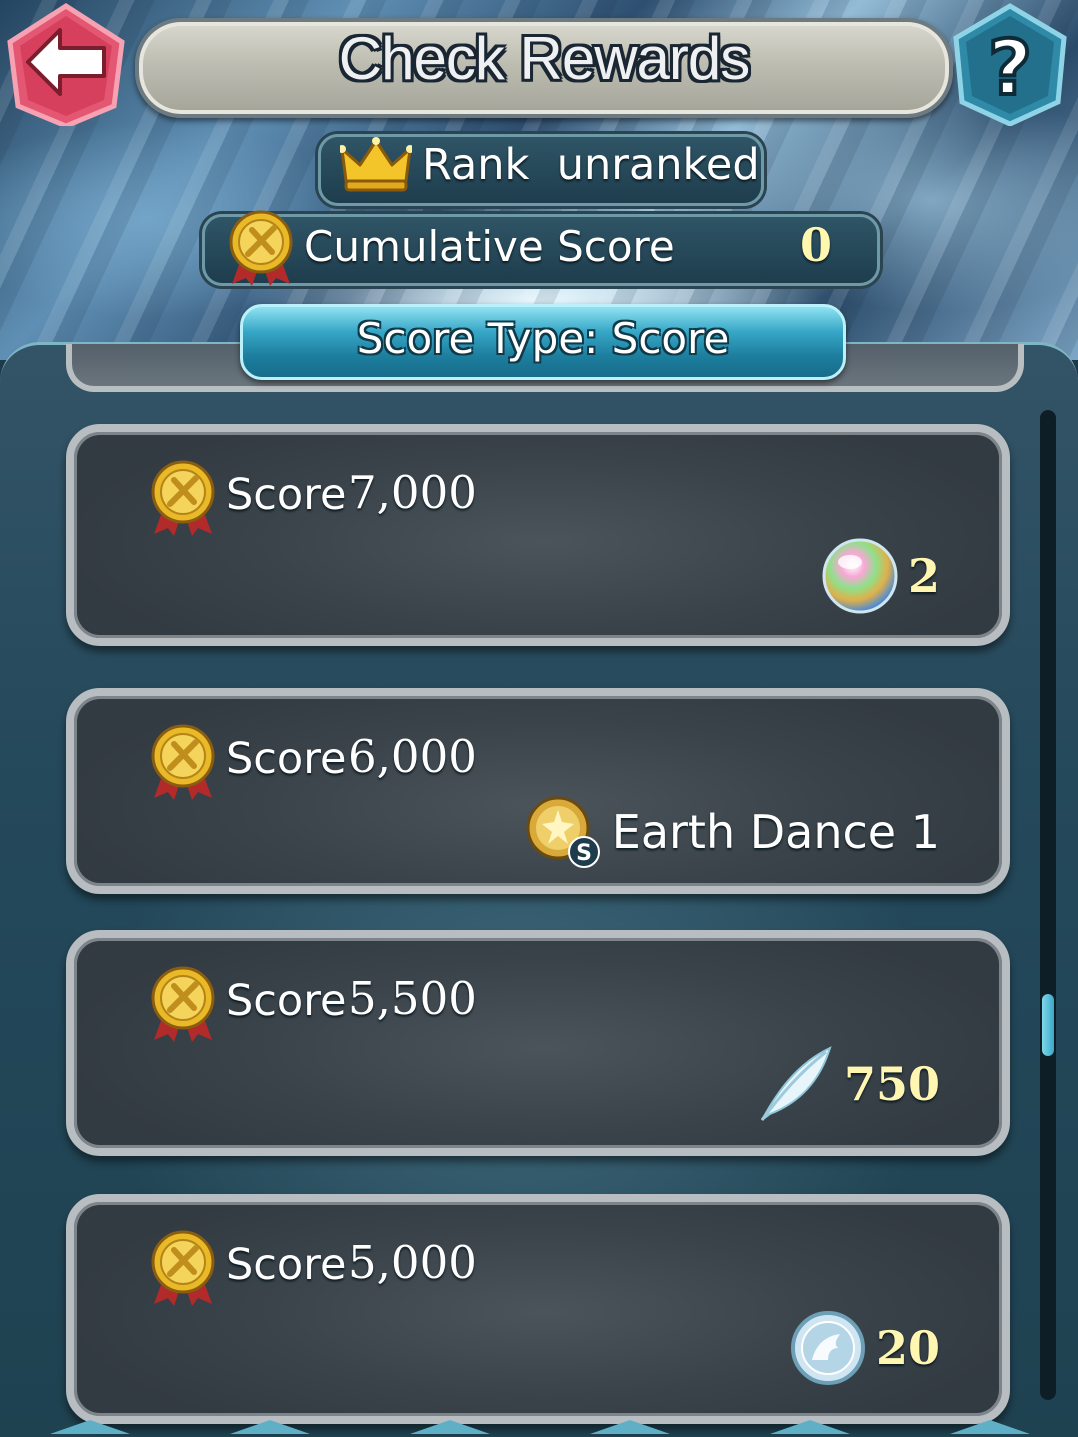  I want to click on back-button, so click(66, 65).